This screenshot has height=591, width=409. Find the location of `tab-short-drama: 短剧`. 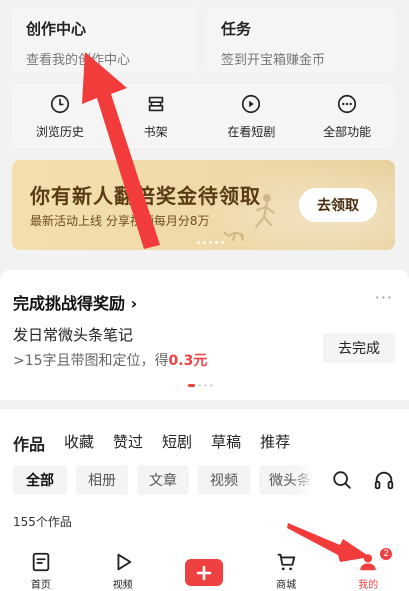

tab-short-drama: 短剧 is located at coordinates (177, 443).